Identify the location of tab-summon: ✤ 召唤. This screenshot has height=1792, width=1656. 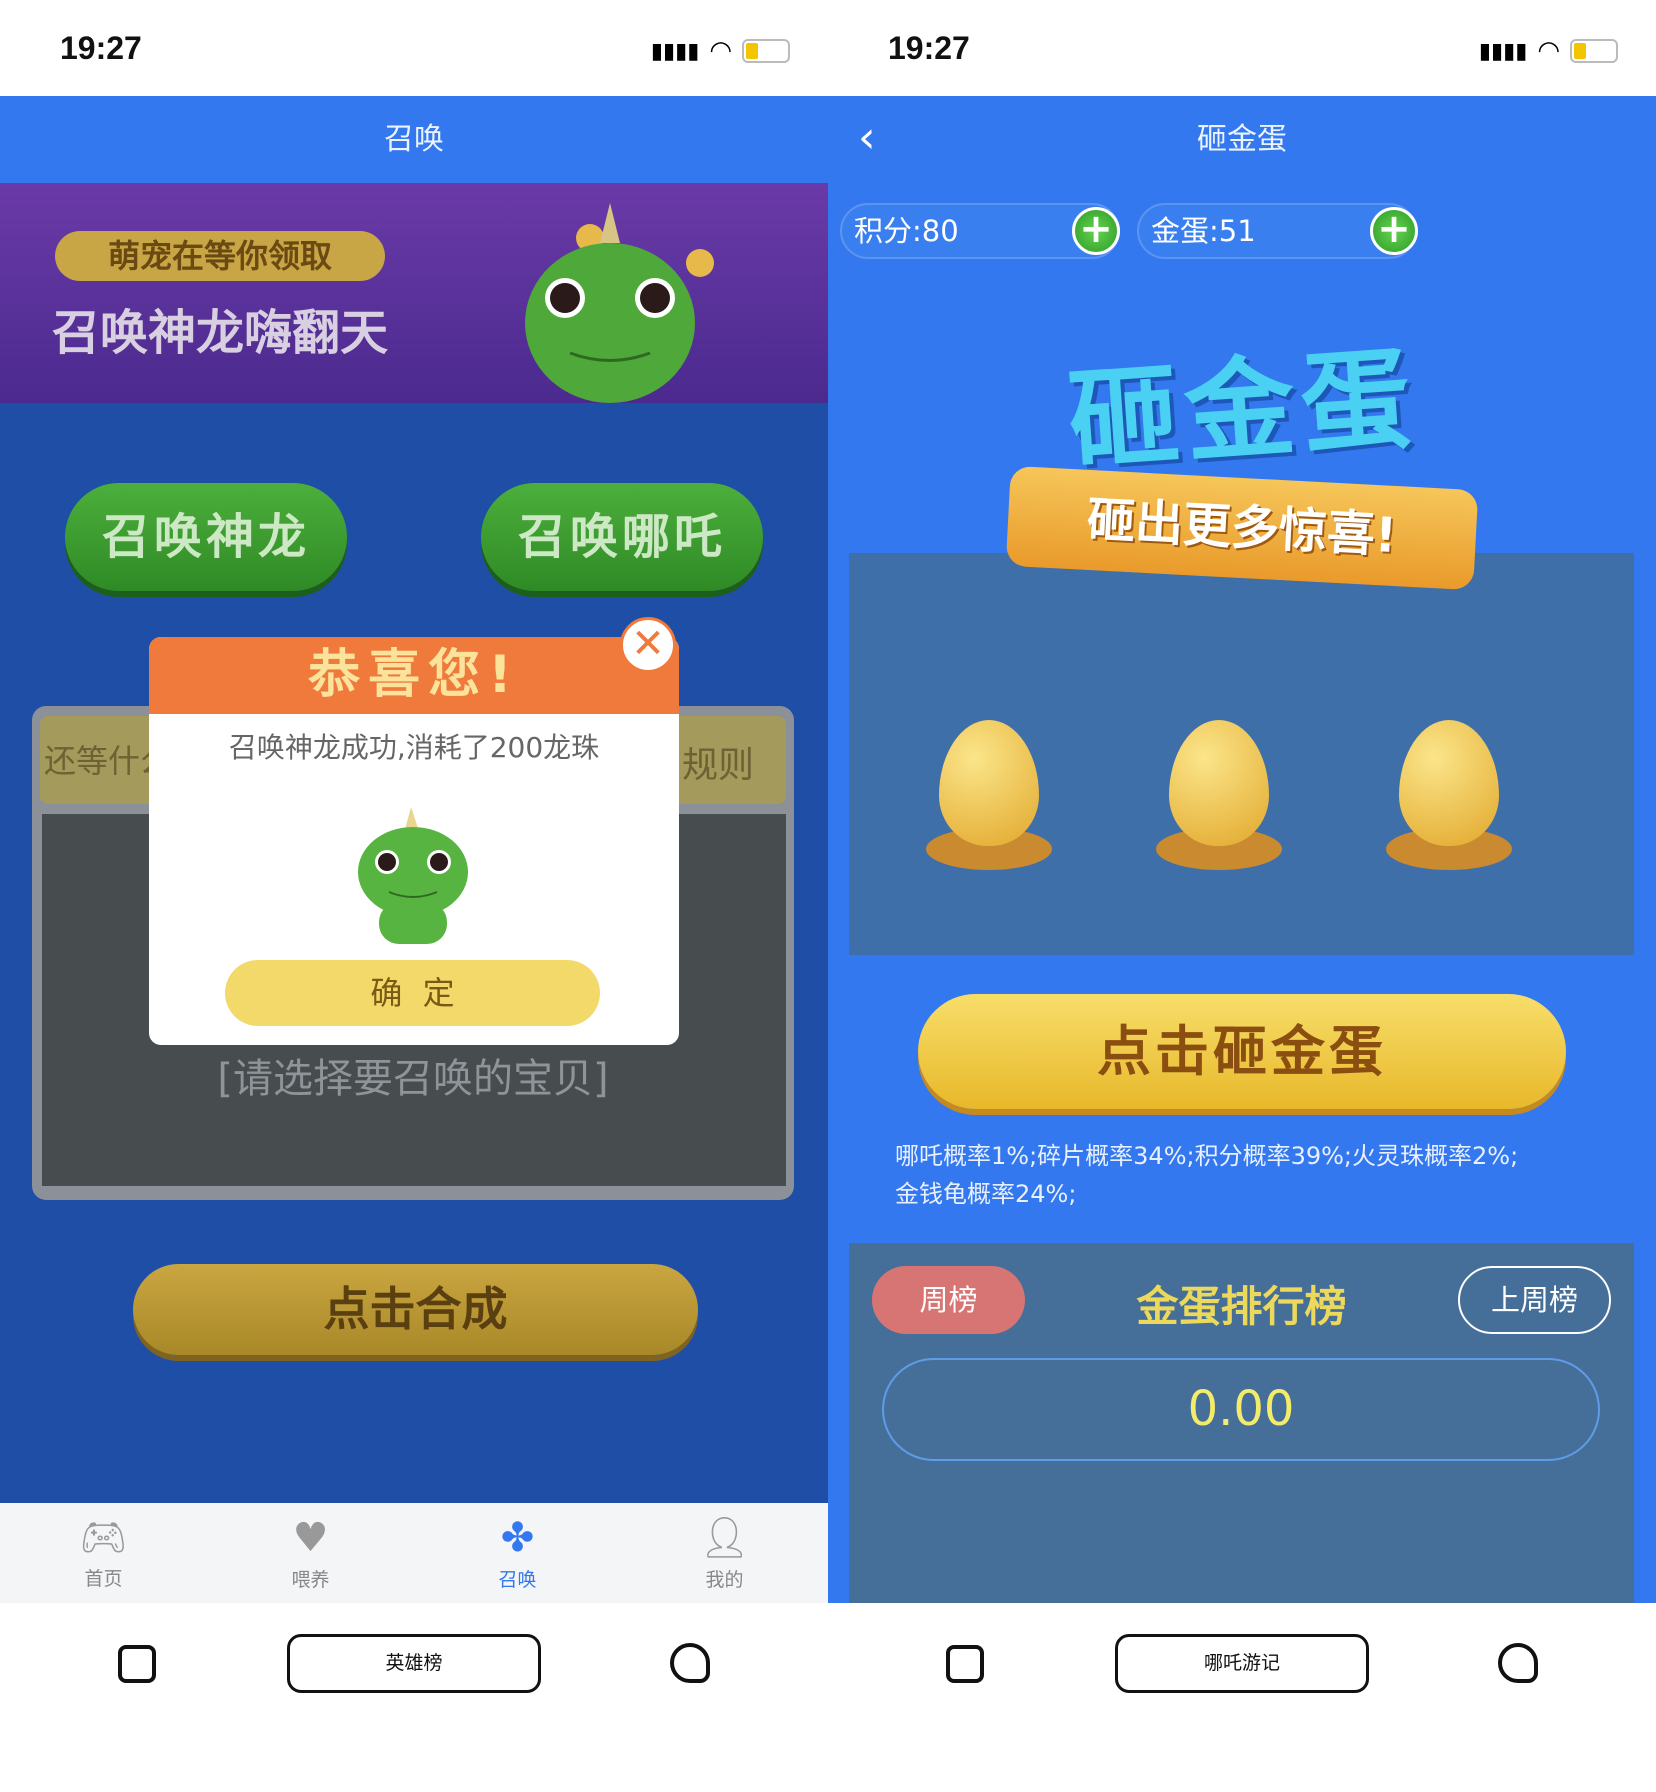
(517, 1553).